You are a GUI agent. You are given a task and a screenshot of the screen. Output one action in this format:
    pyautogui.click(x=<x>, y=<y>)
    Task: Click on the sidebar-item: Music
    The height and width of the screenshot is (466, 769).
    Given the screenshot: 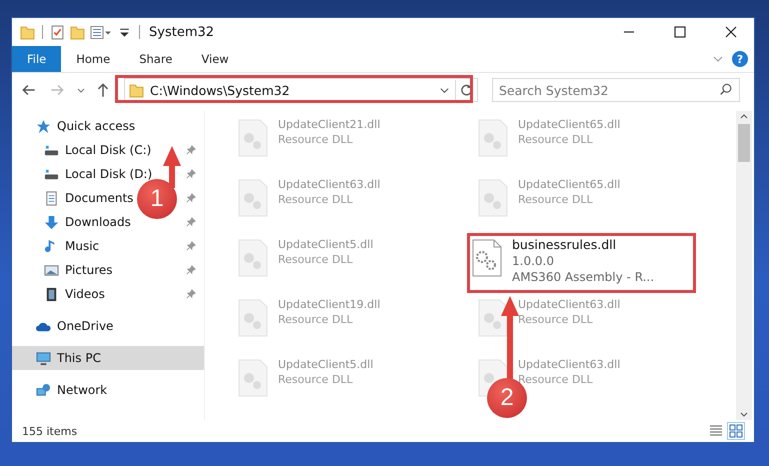 What is the action you would take?
    pyautogui.click(x=82, y=246)
    